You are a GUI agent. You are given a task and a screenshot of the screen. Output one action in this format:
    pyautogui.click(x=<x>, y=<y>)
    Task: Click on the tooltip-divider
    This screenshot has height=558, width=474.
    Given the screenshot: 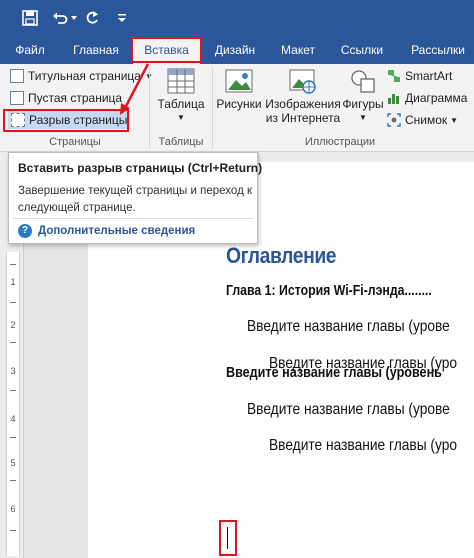 What is the action you would take?
    pyautogui.click(x=133, y=218)
    